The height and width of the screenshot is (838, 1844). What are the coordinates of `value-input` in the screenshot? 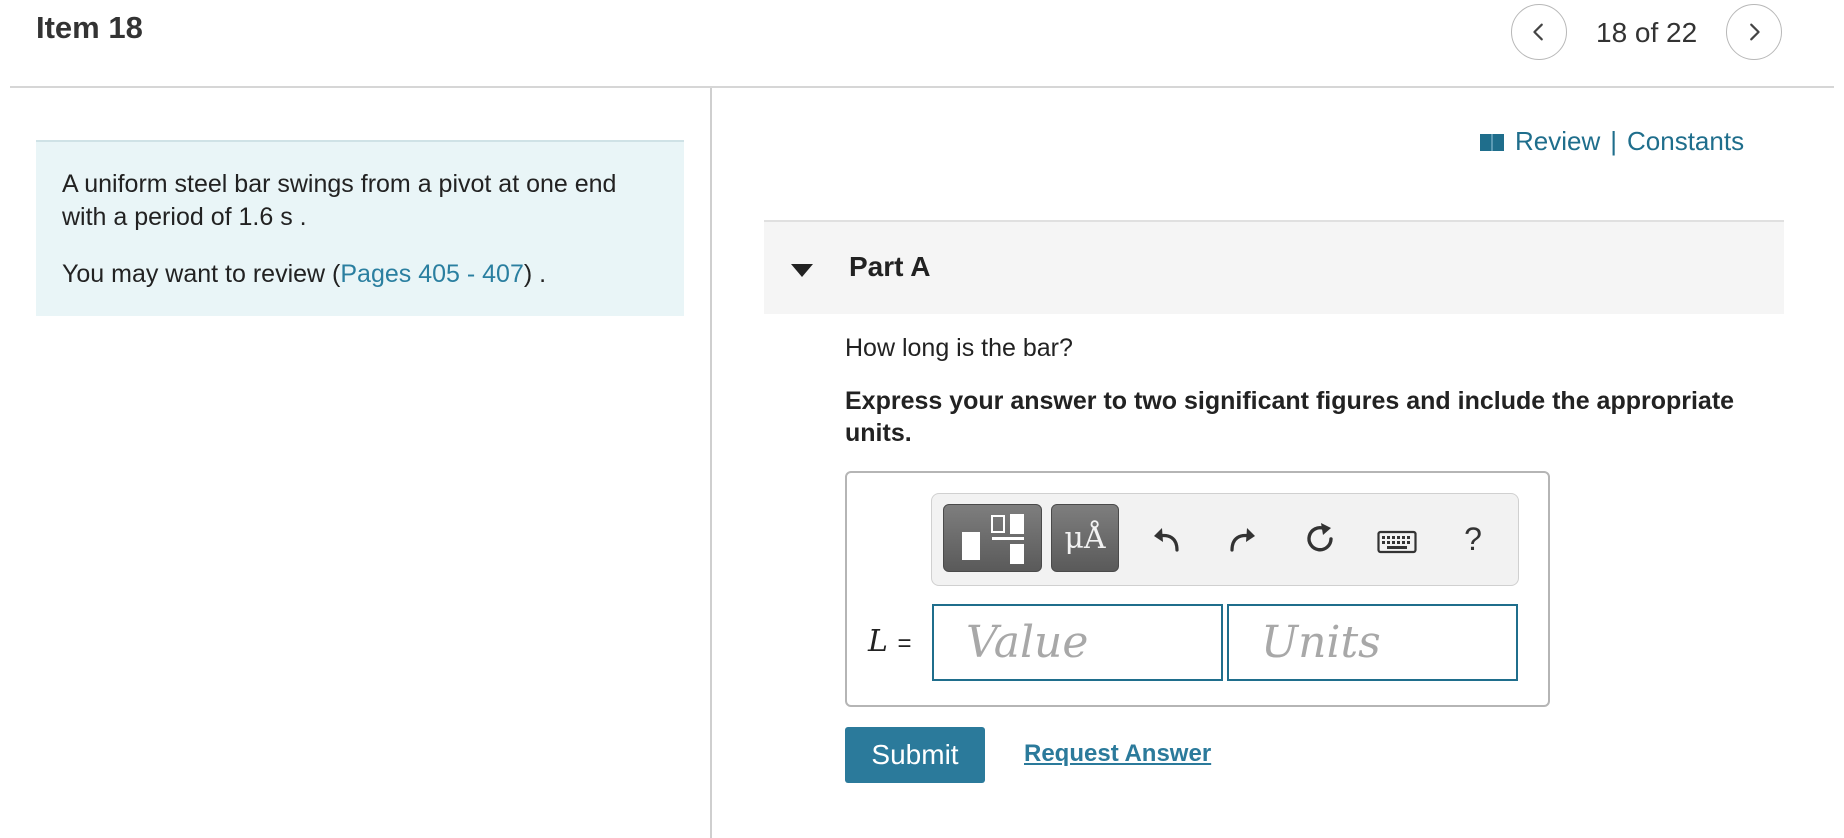 It's located at (1077, 642).